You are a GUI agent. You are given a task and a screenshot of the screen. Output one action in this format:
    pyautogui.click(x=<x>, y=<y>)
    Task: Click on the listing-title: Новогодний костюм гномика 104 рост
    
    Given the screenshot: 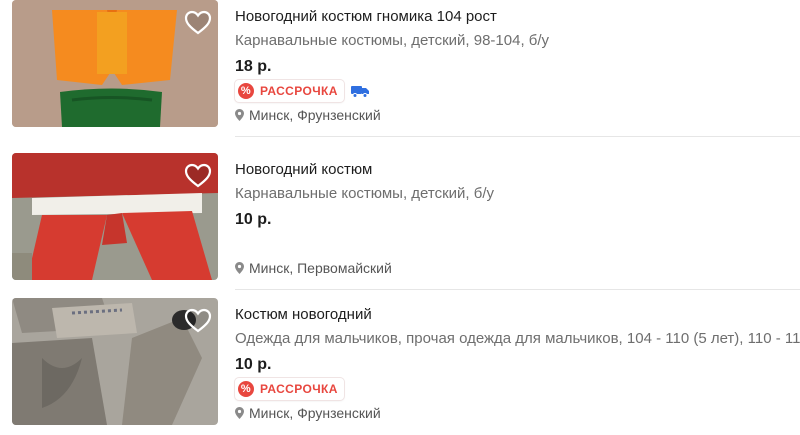 What is the action you would take?
    pyautogui.click(x=517, y=17)
    